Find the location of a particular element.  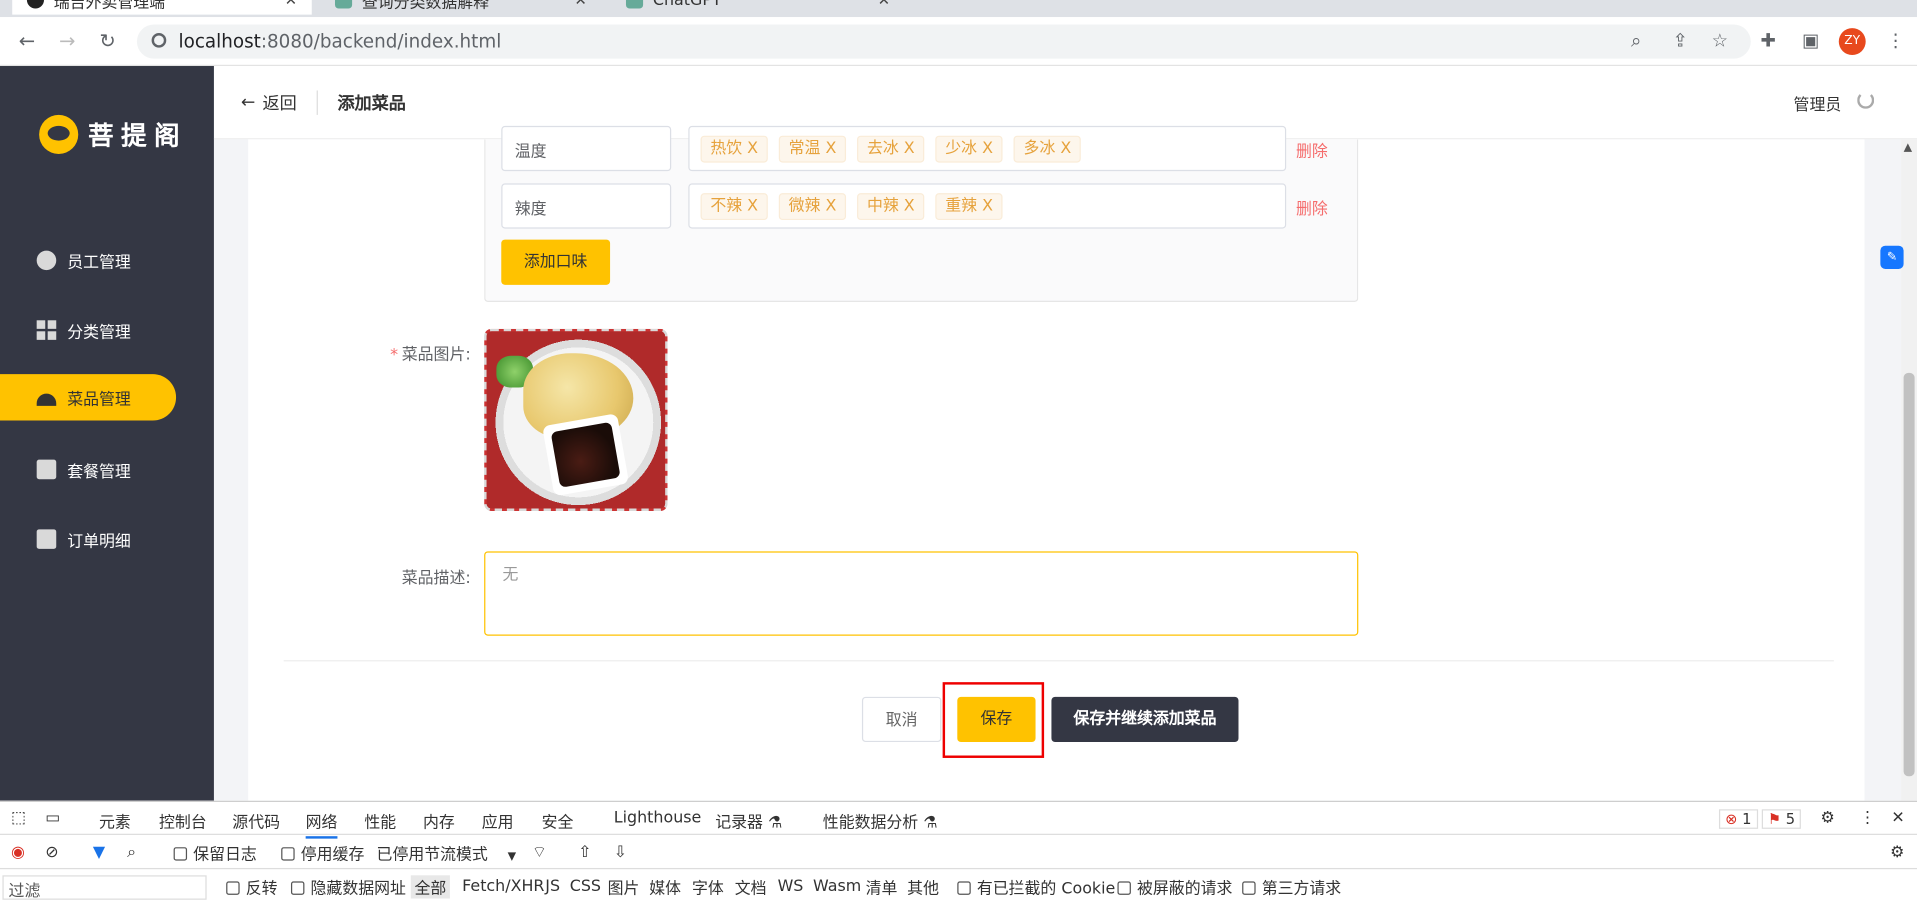

browser-tab: 查询分类数据解释 ✕ is located at coordinates (460, 7).